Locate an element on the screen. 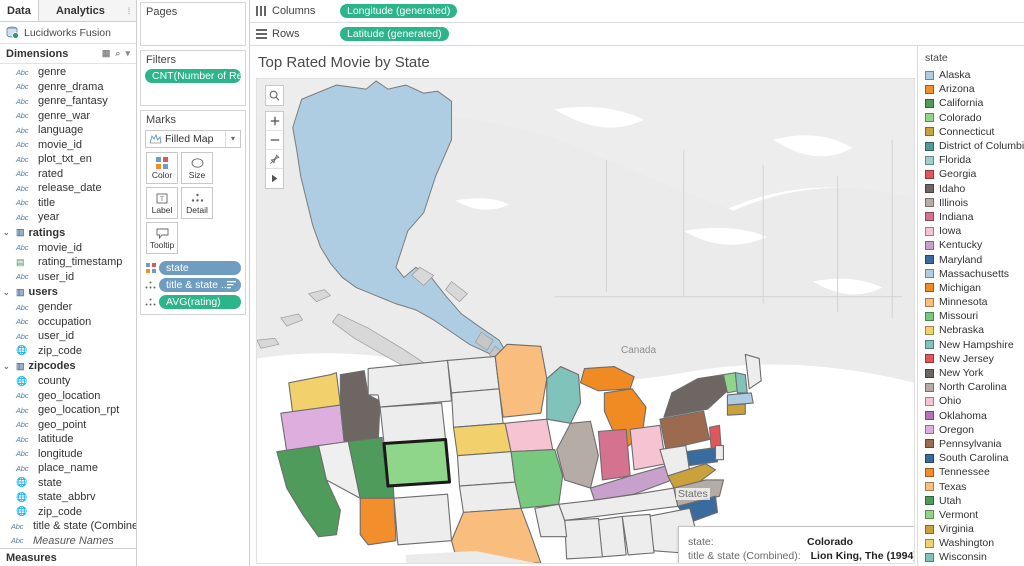  pane-options-icon: ⁞ is located at coordinates (129, 10).